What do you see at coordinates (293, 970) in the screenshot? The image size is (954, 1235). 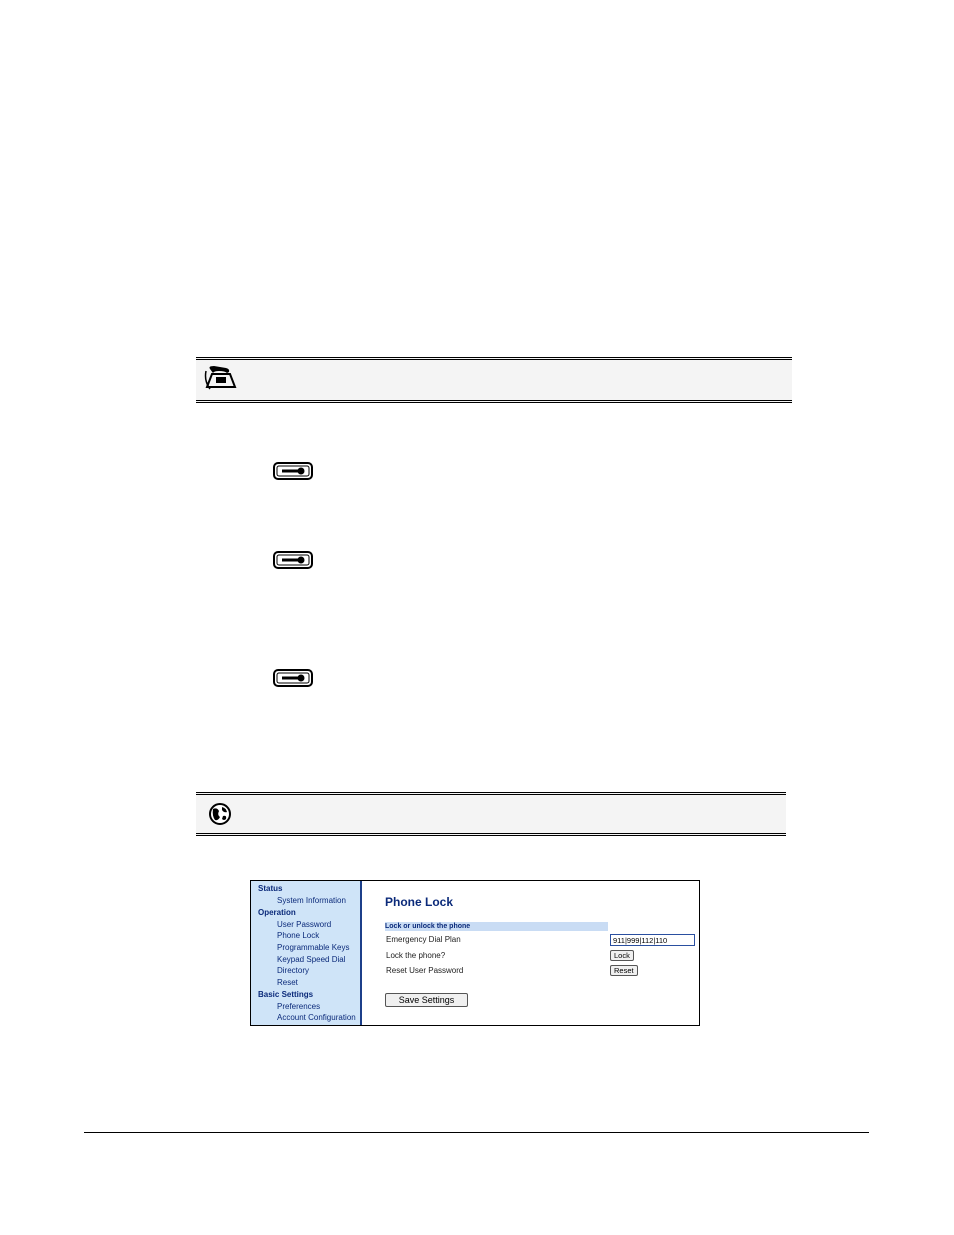 I see `nav-item-directory: Directory` at bounding box center [293, 970].